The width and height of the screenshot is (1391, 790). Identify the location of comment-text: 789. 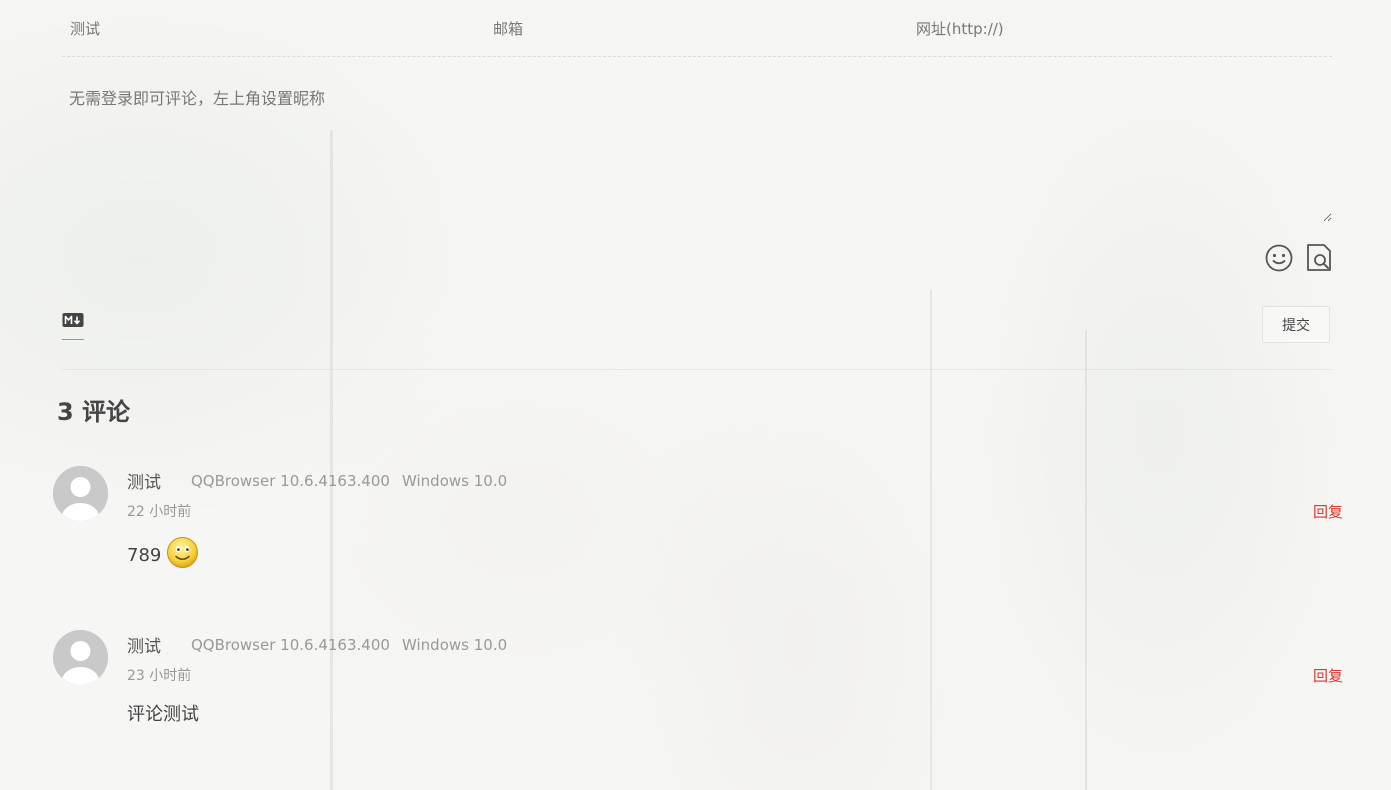
(144, 555).